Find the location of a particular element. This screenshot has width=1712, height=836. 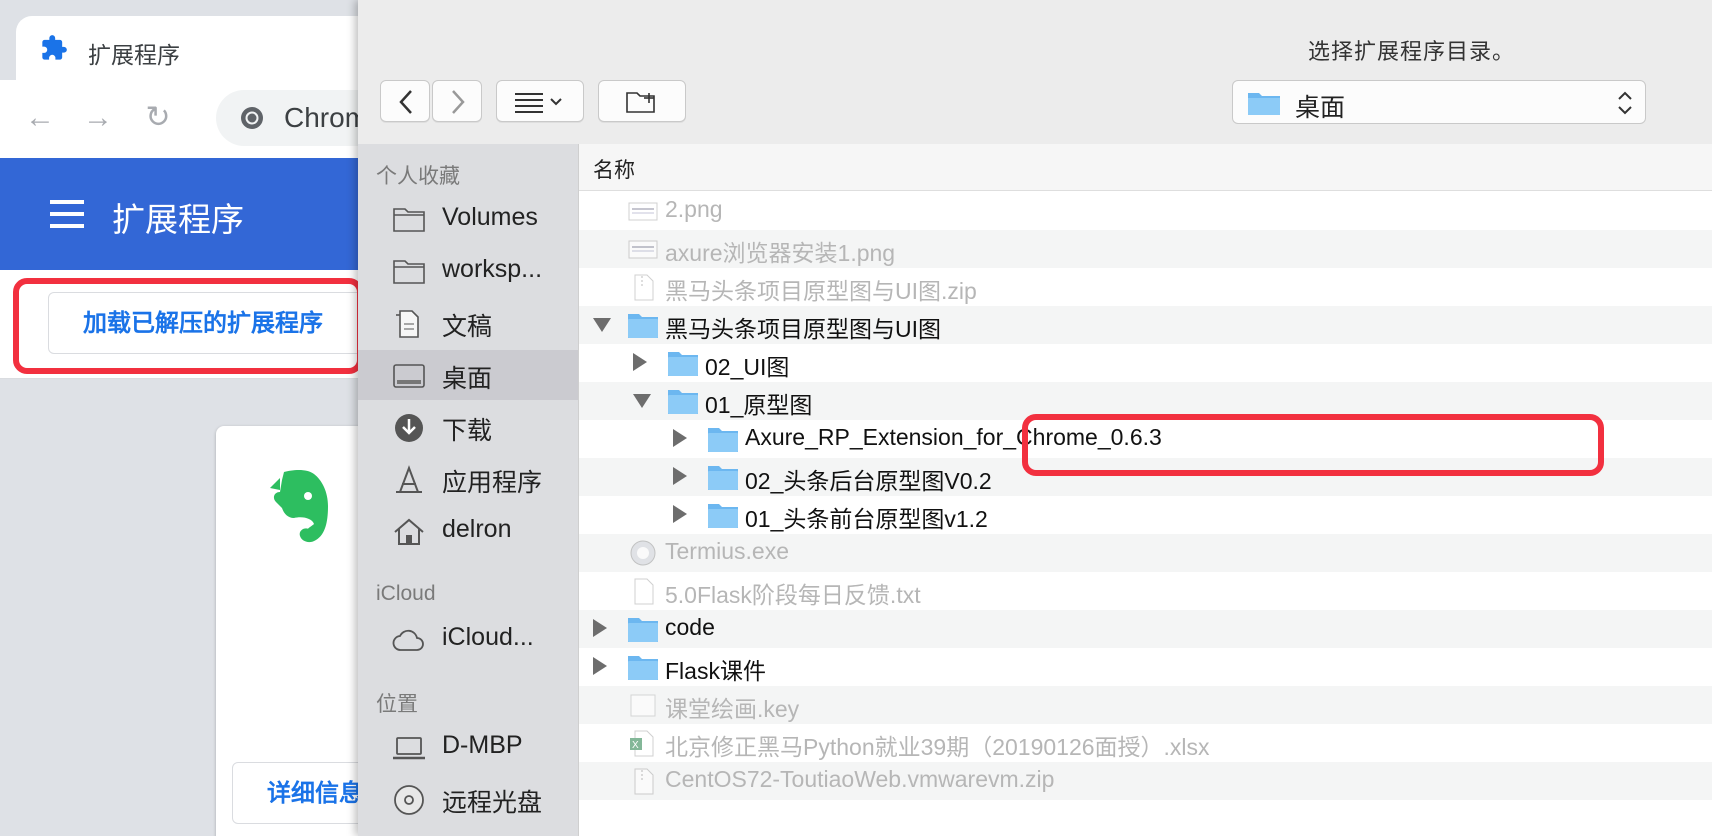

browser-toolbar: ← → ↻ Chrome is located at coordinates (180, 119).